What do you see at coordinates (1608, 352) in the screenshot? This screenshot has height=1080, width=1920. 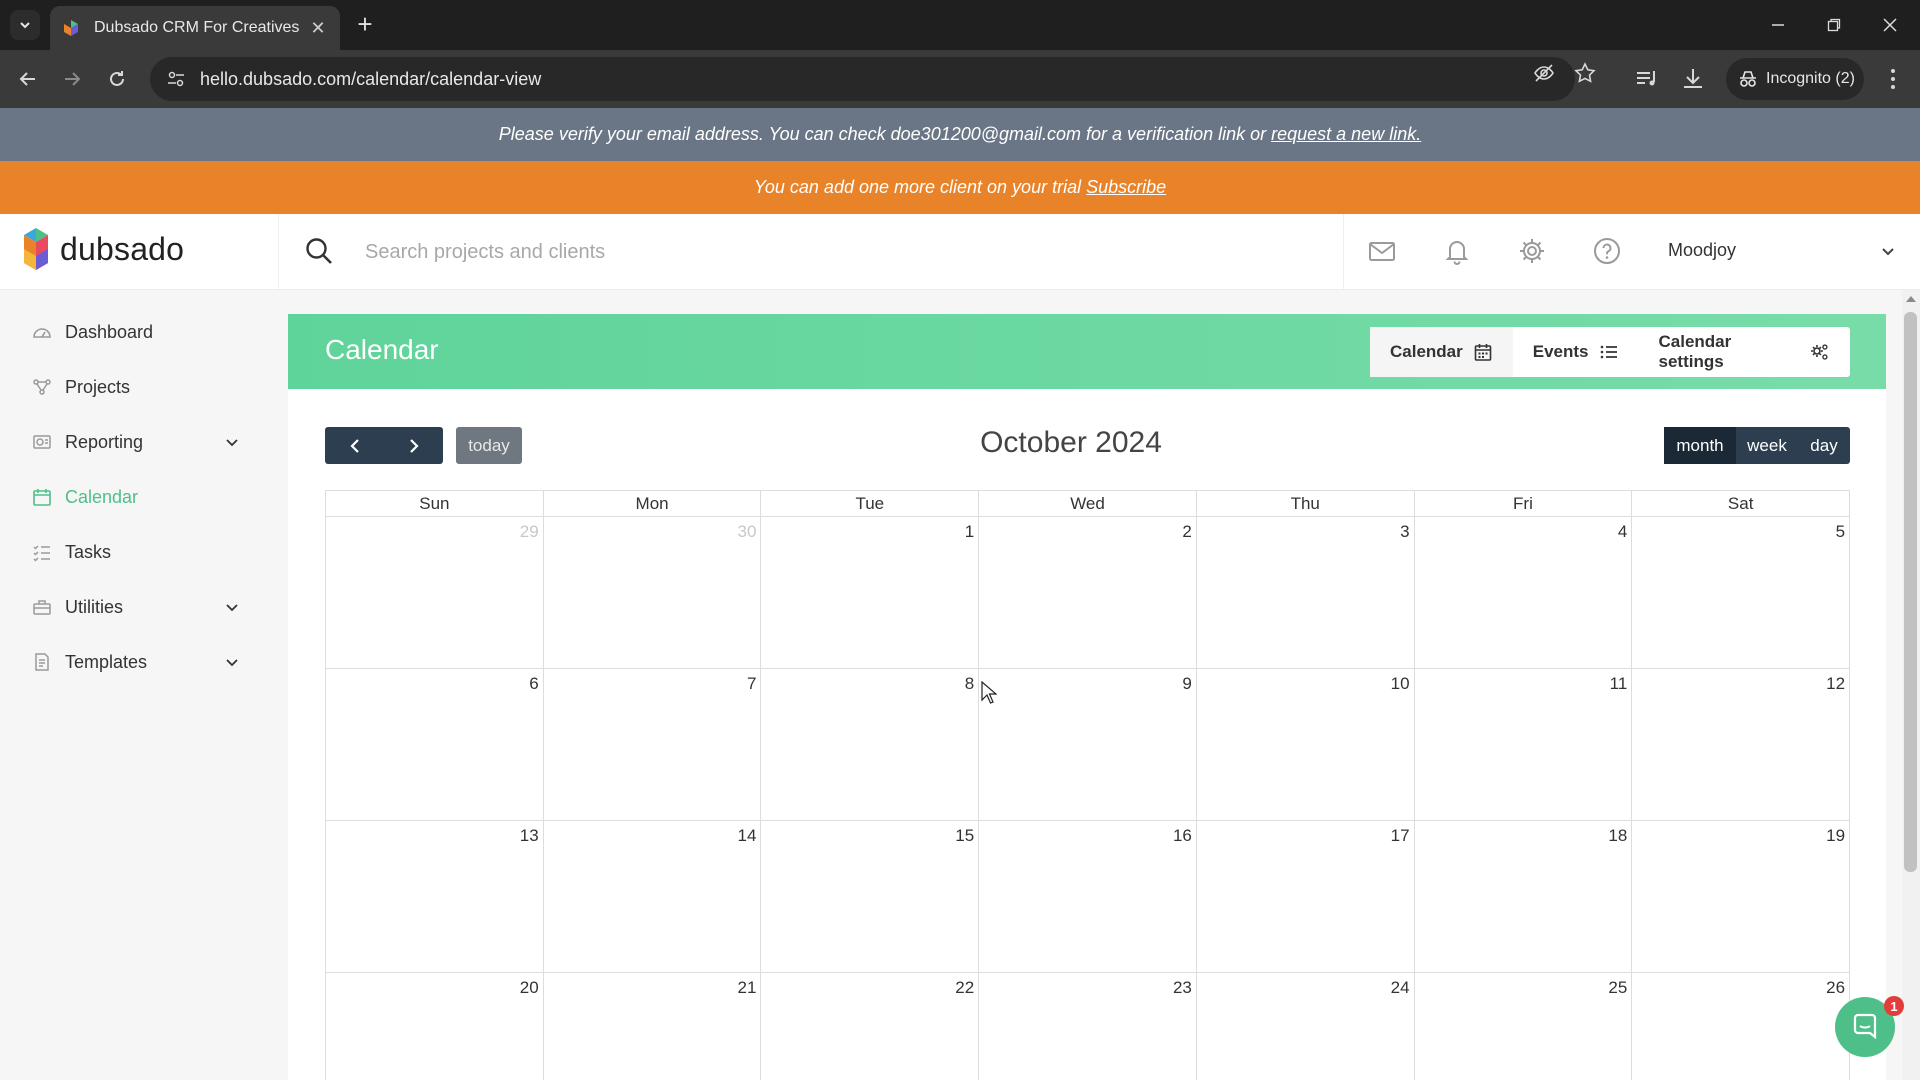 I see `list-icon` at bounding box center [1608, 352].